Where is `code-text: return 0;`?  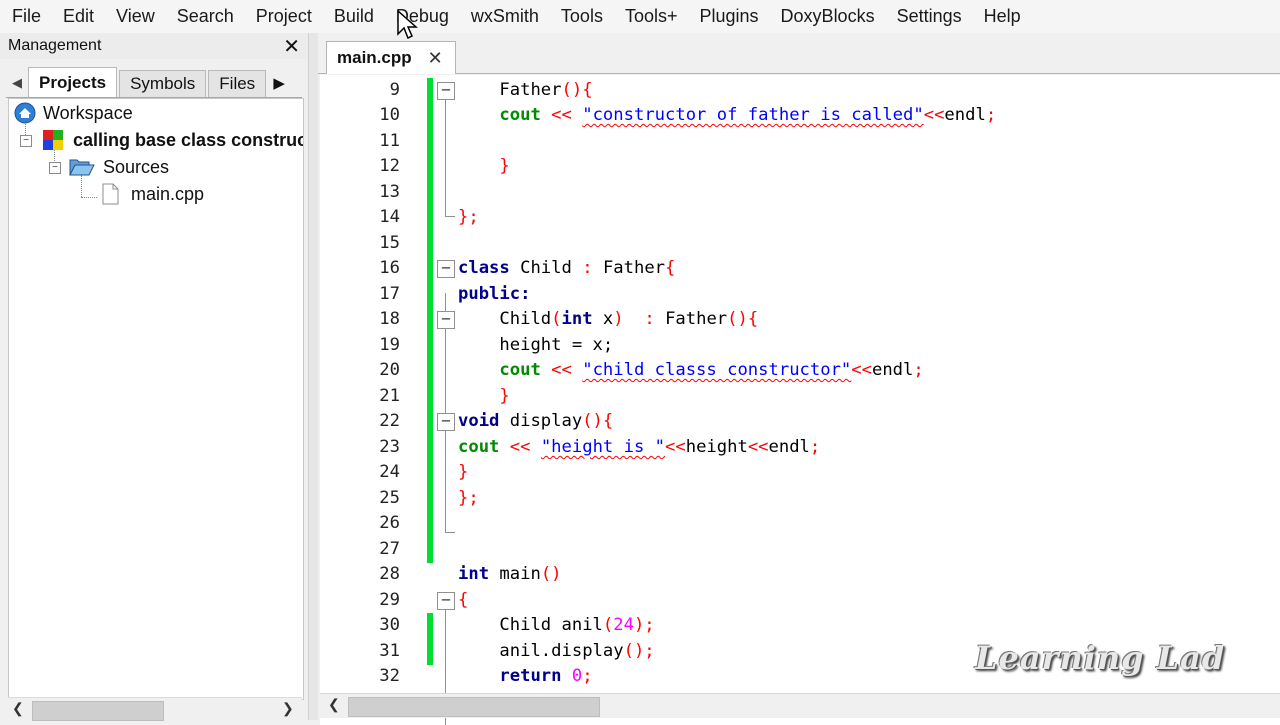 code-text: return 0; is located at coordinates (546, 676).